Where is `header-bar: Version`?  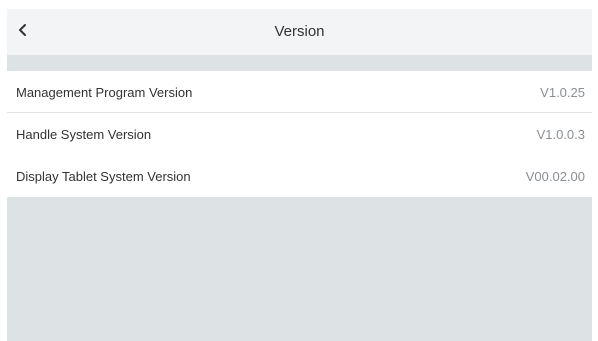
header-bar: Version is located at coordinates (299, 32).